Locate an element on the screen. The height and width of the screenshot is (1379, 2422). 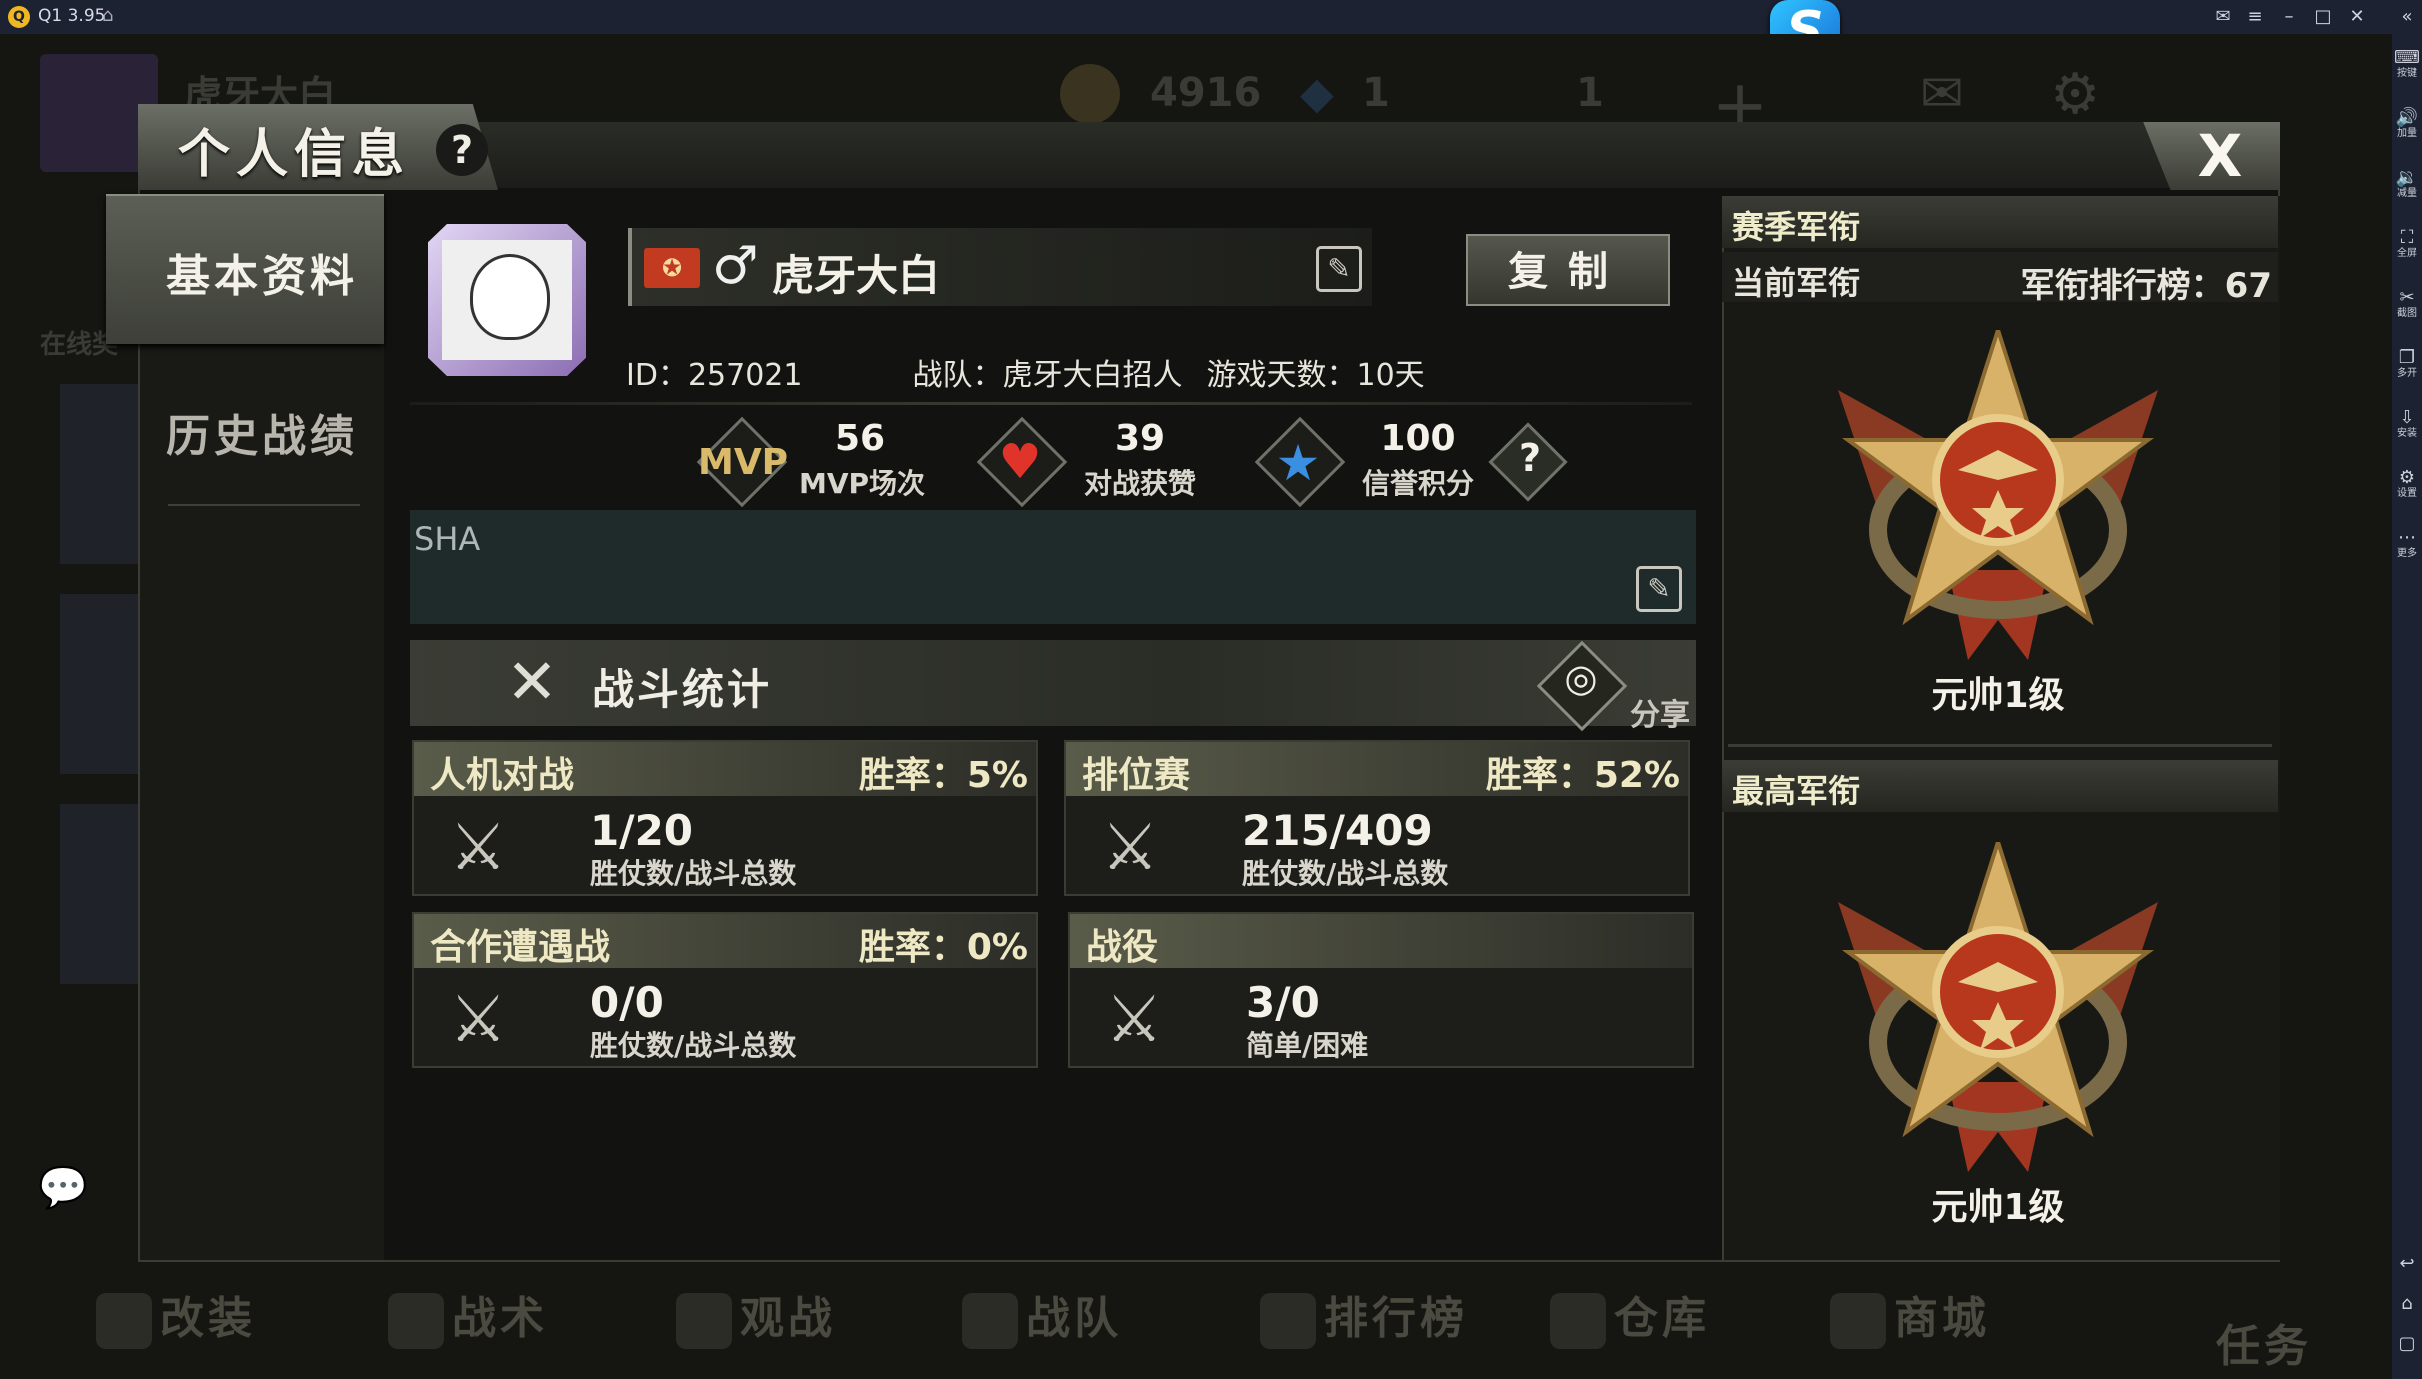
bg-diamond-icon: ◆ is located at coordinates (1317, 93).